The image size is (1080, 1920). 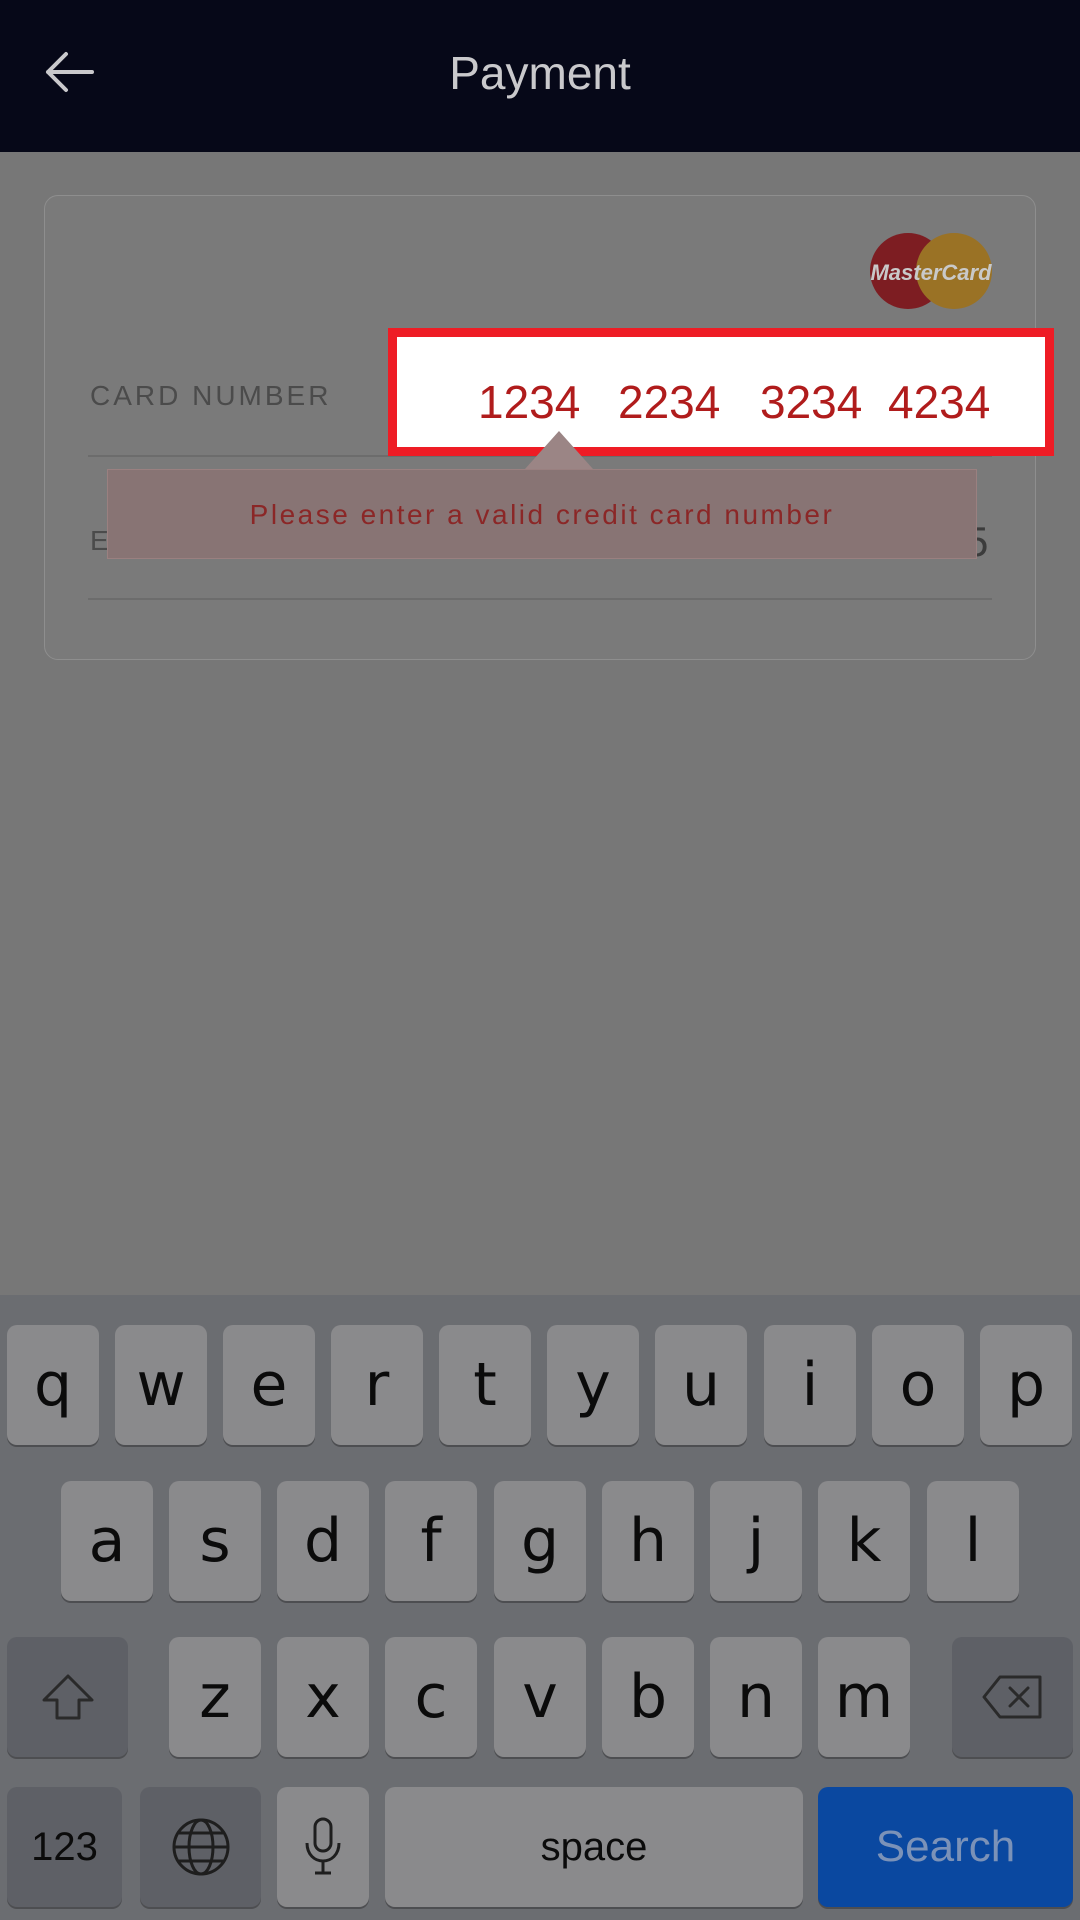 What do you see at coordinates (431, 1697) in the screenshot?
I see `key-c: c` at bounding box center [431, 1697].